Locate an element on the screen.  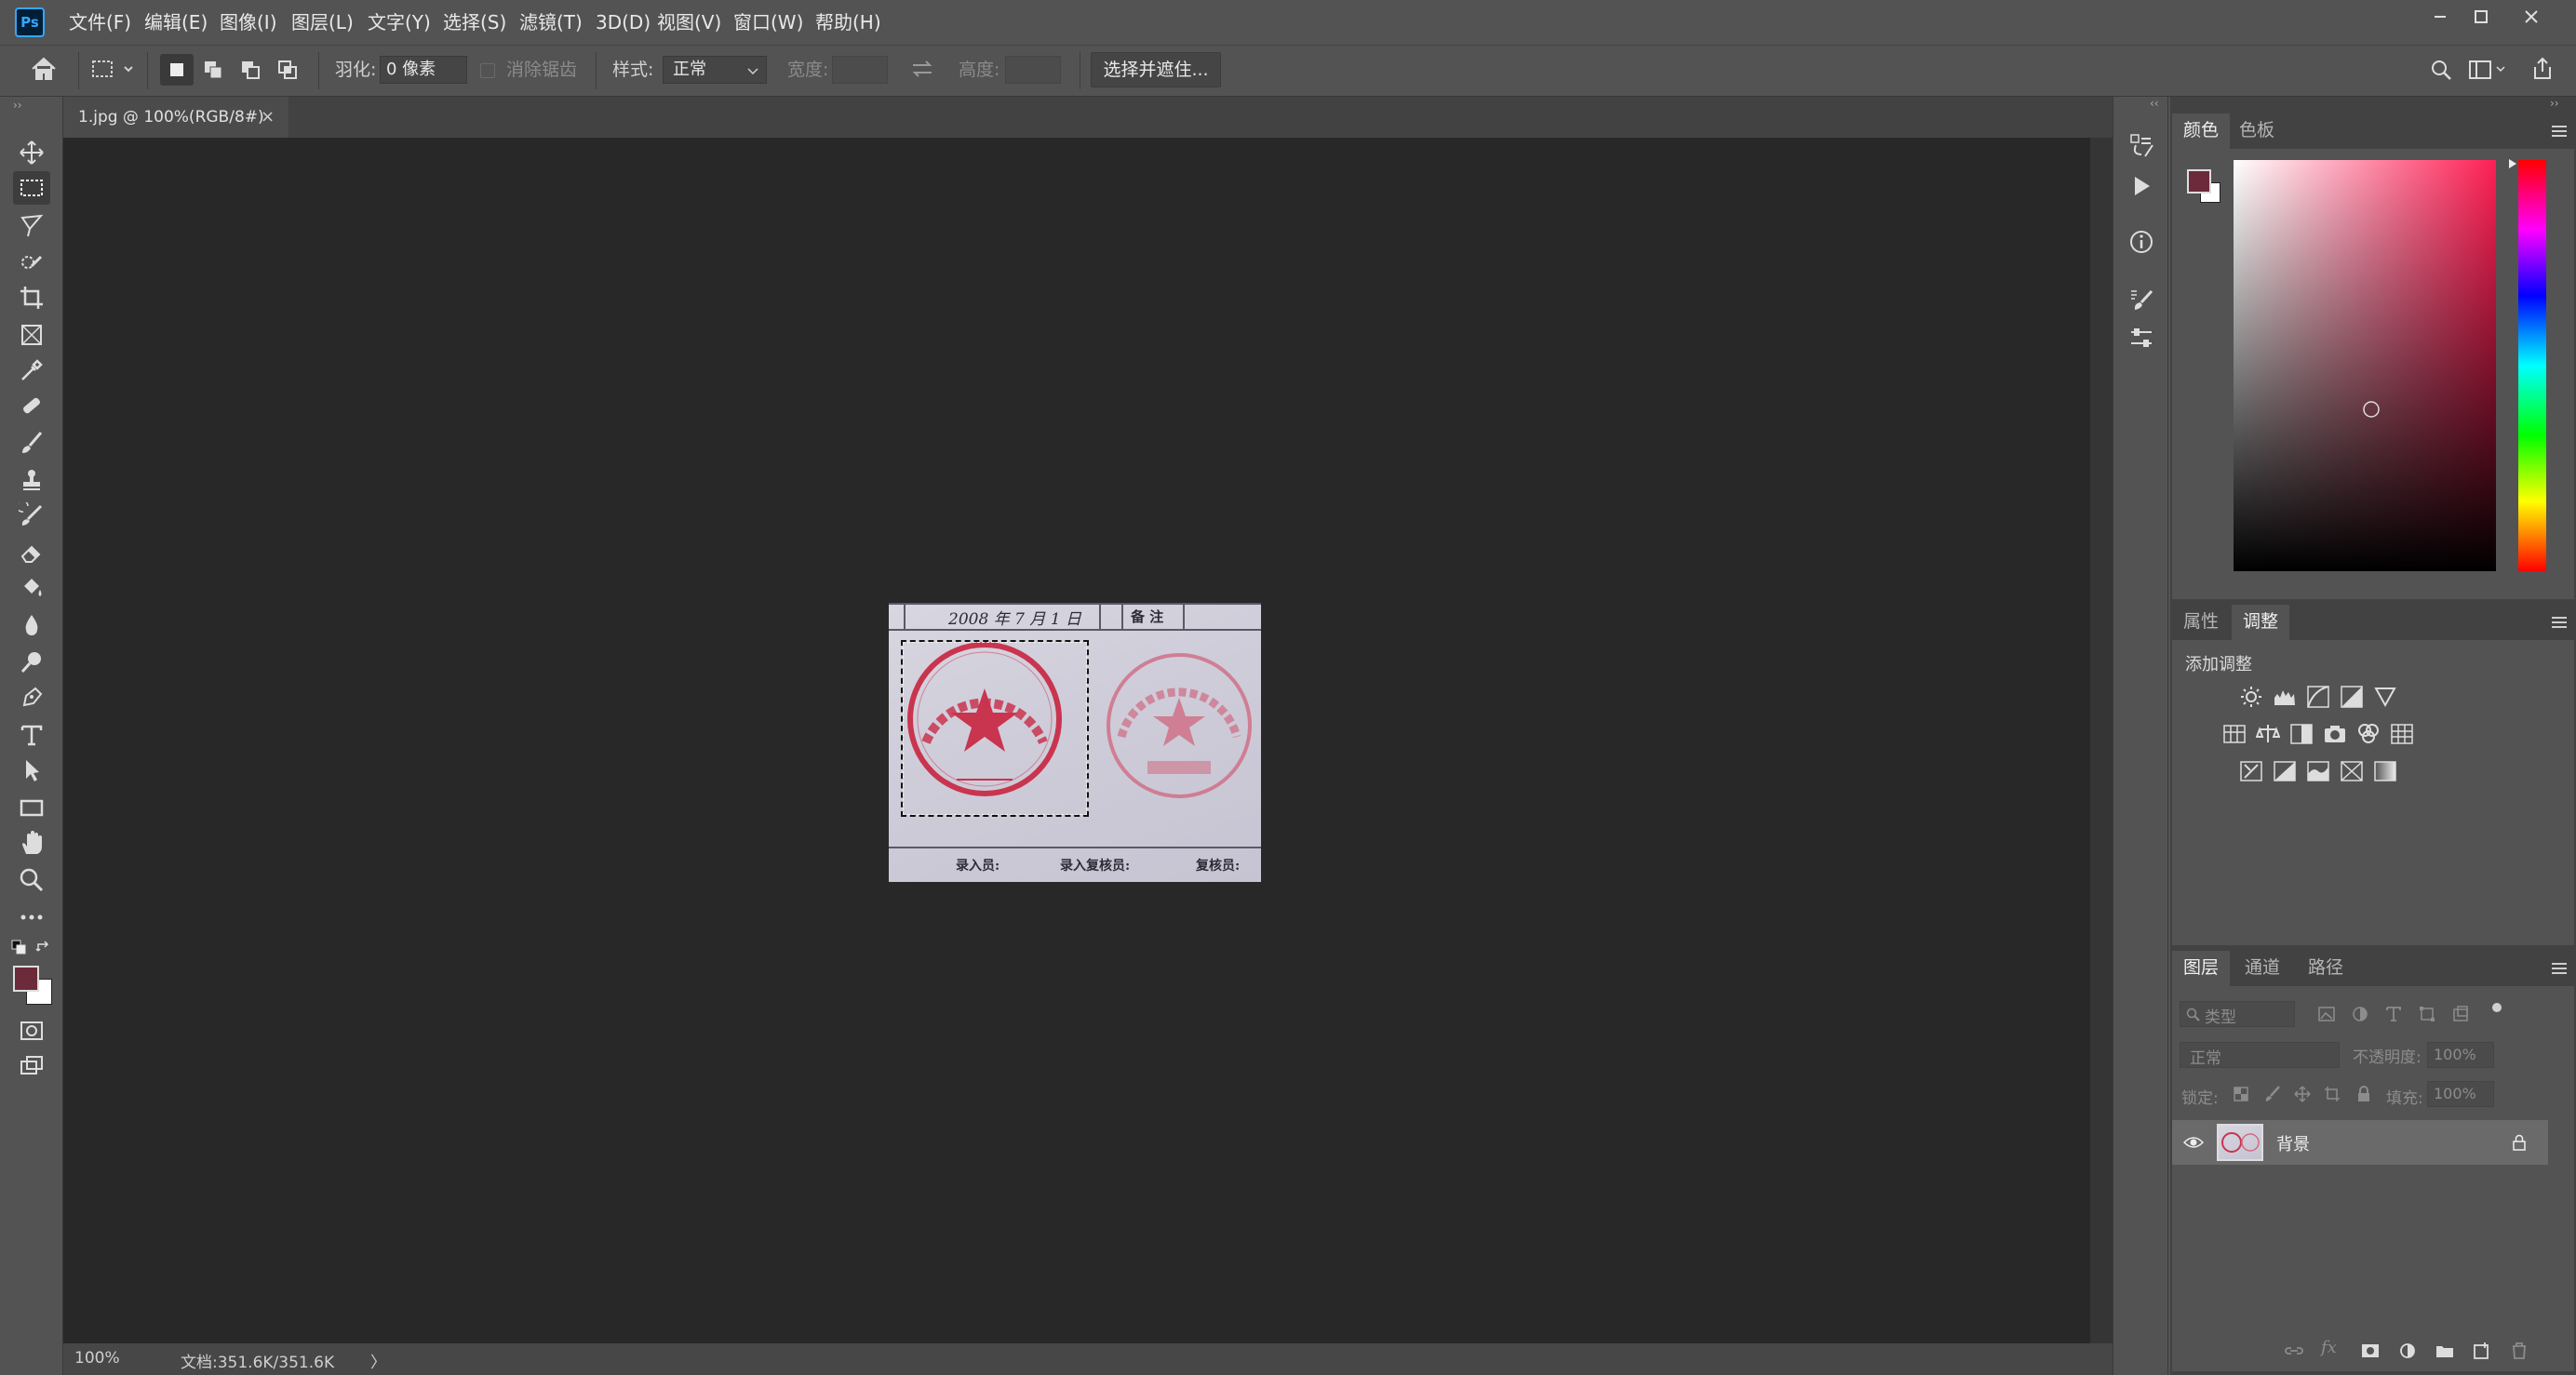
height-input is located at coordinates (1033, 70).